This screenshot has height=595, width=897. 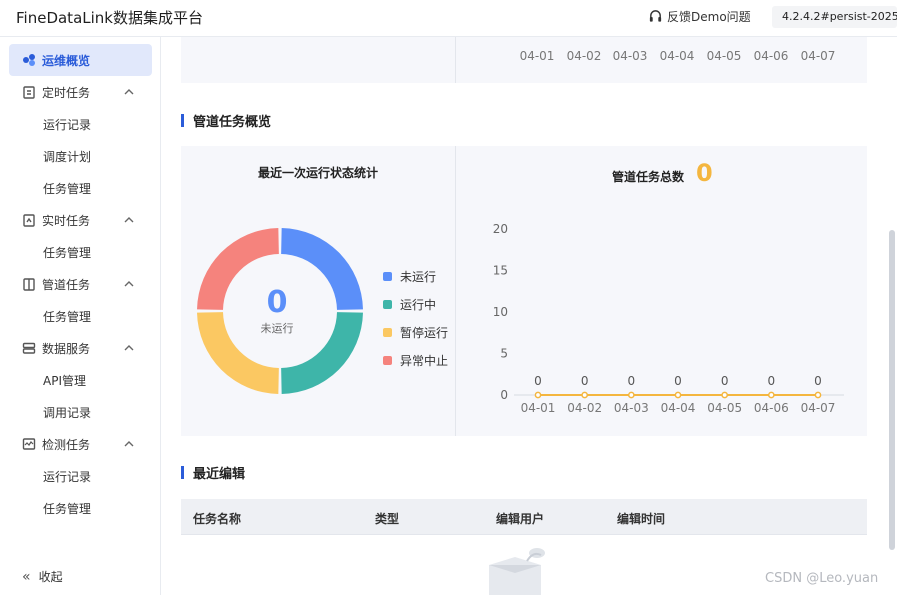 I want to click on sidebar-item-label: 定时任务, so click(x=66, y=92).